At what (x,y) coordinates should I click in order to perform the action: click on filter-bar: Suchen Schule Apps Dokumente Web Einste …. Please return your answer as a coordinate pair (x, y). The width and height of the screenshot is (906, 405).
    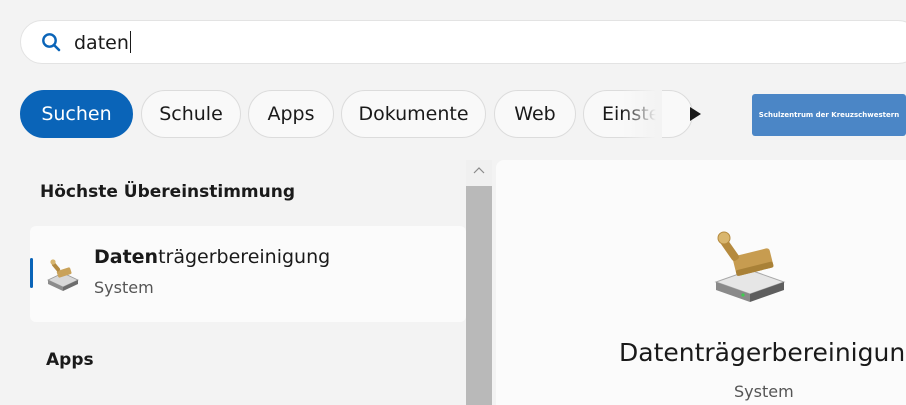
    Looking at the image, I should click on (453, 115).